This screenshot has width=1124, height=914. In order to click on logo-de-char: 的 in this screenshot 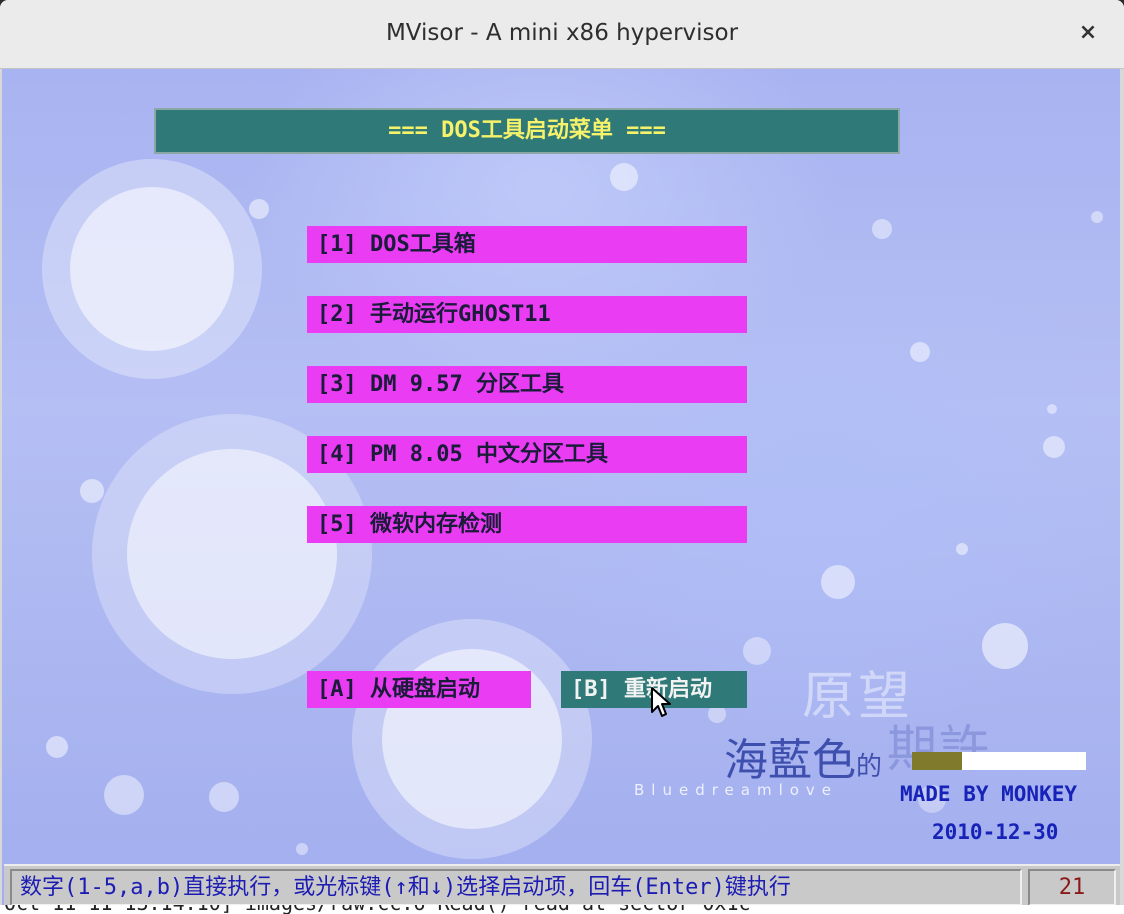, I will do `click(869, 767)`.